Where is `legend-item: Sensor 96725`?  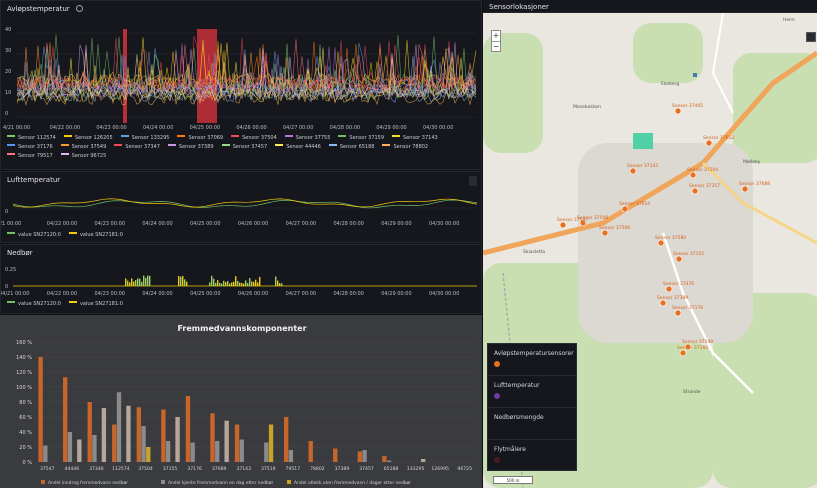 legend-item: Sensor 96725 is located at coordinates (83, 156).